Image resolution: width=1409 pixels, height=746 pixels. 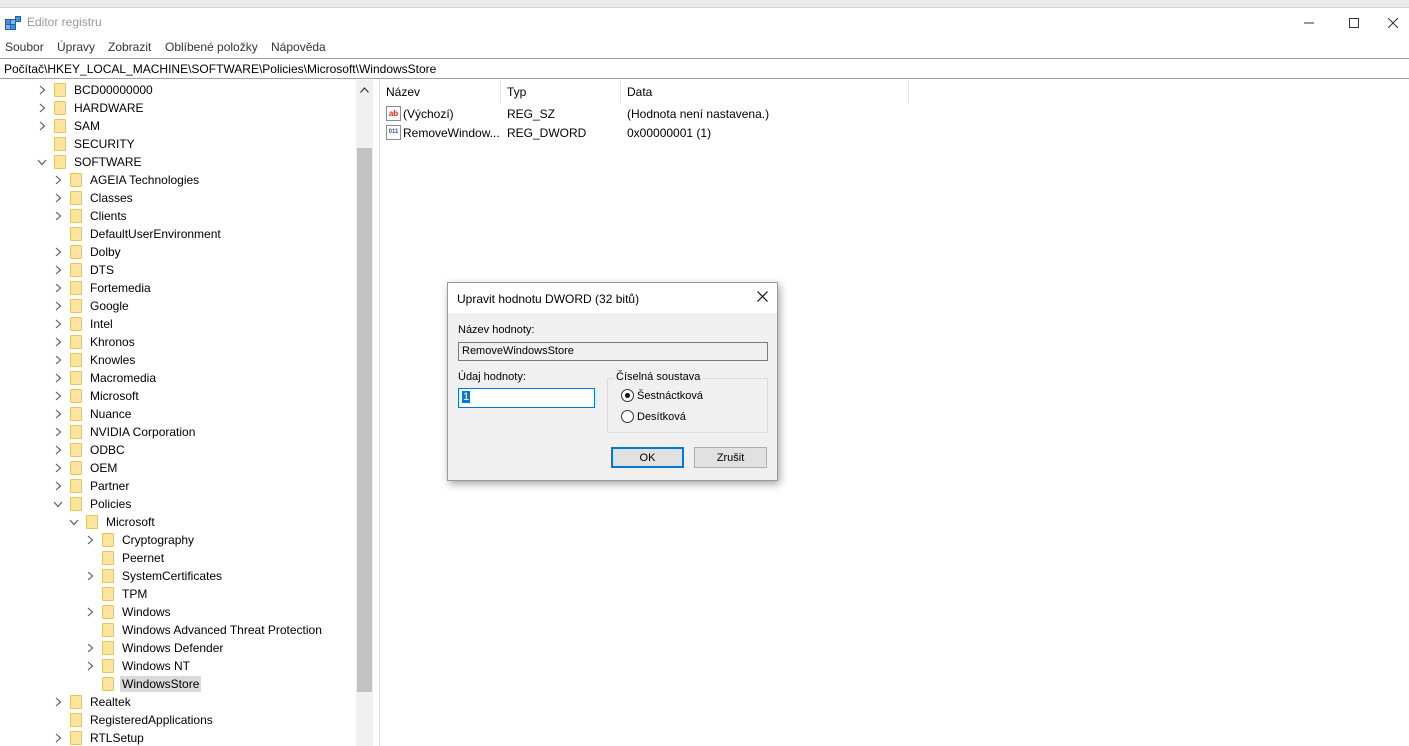 What do you see at coordinates (125, 558) in the screenshot?
I see `tree-item: Peernet` at bounding box center [125, 558].